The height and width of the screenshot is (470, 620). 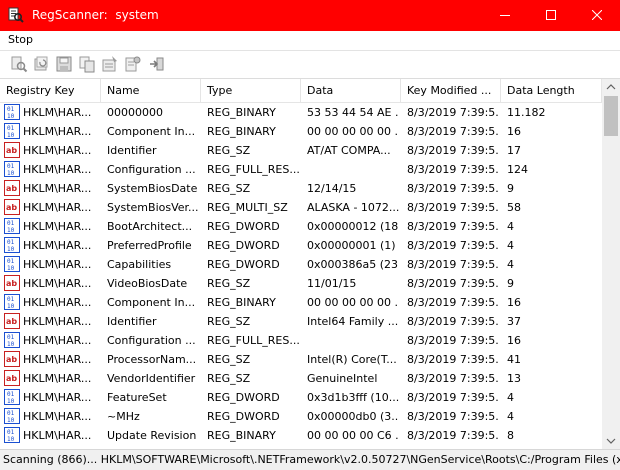 What do you see at coordinates (20, 39) in the screenshot?
I see `menu-stop: Stop` at bounding box center [20, 39].